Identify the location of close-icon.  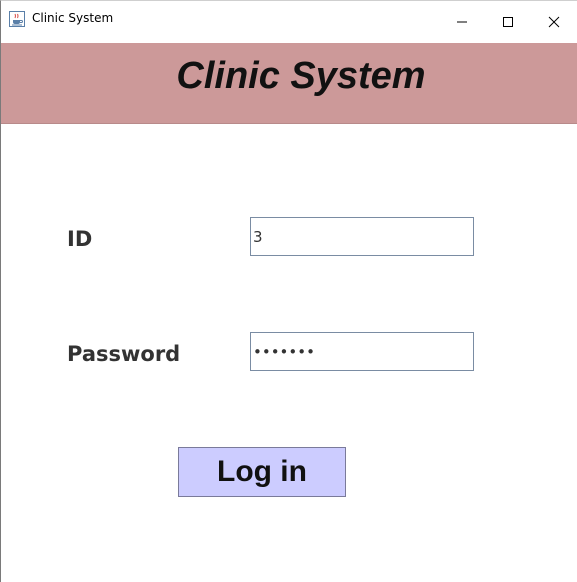
(554, 21).